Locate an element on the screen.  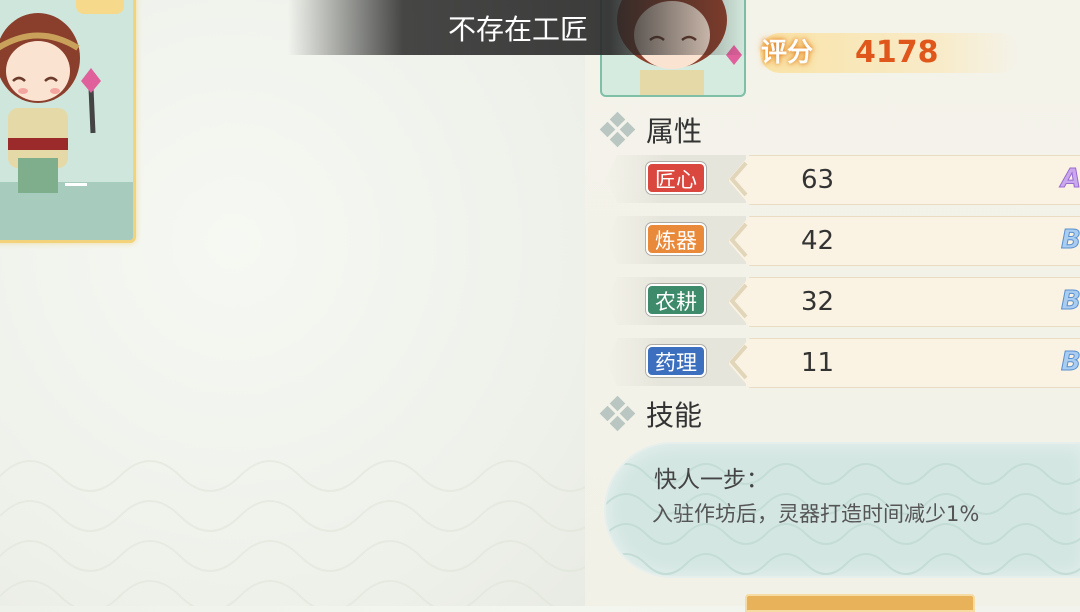
attribute-tag: 炼器 is located at coordinates (676, 239).